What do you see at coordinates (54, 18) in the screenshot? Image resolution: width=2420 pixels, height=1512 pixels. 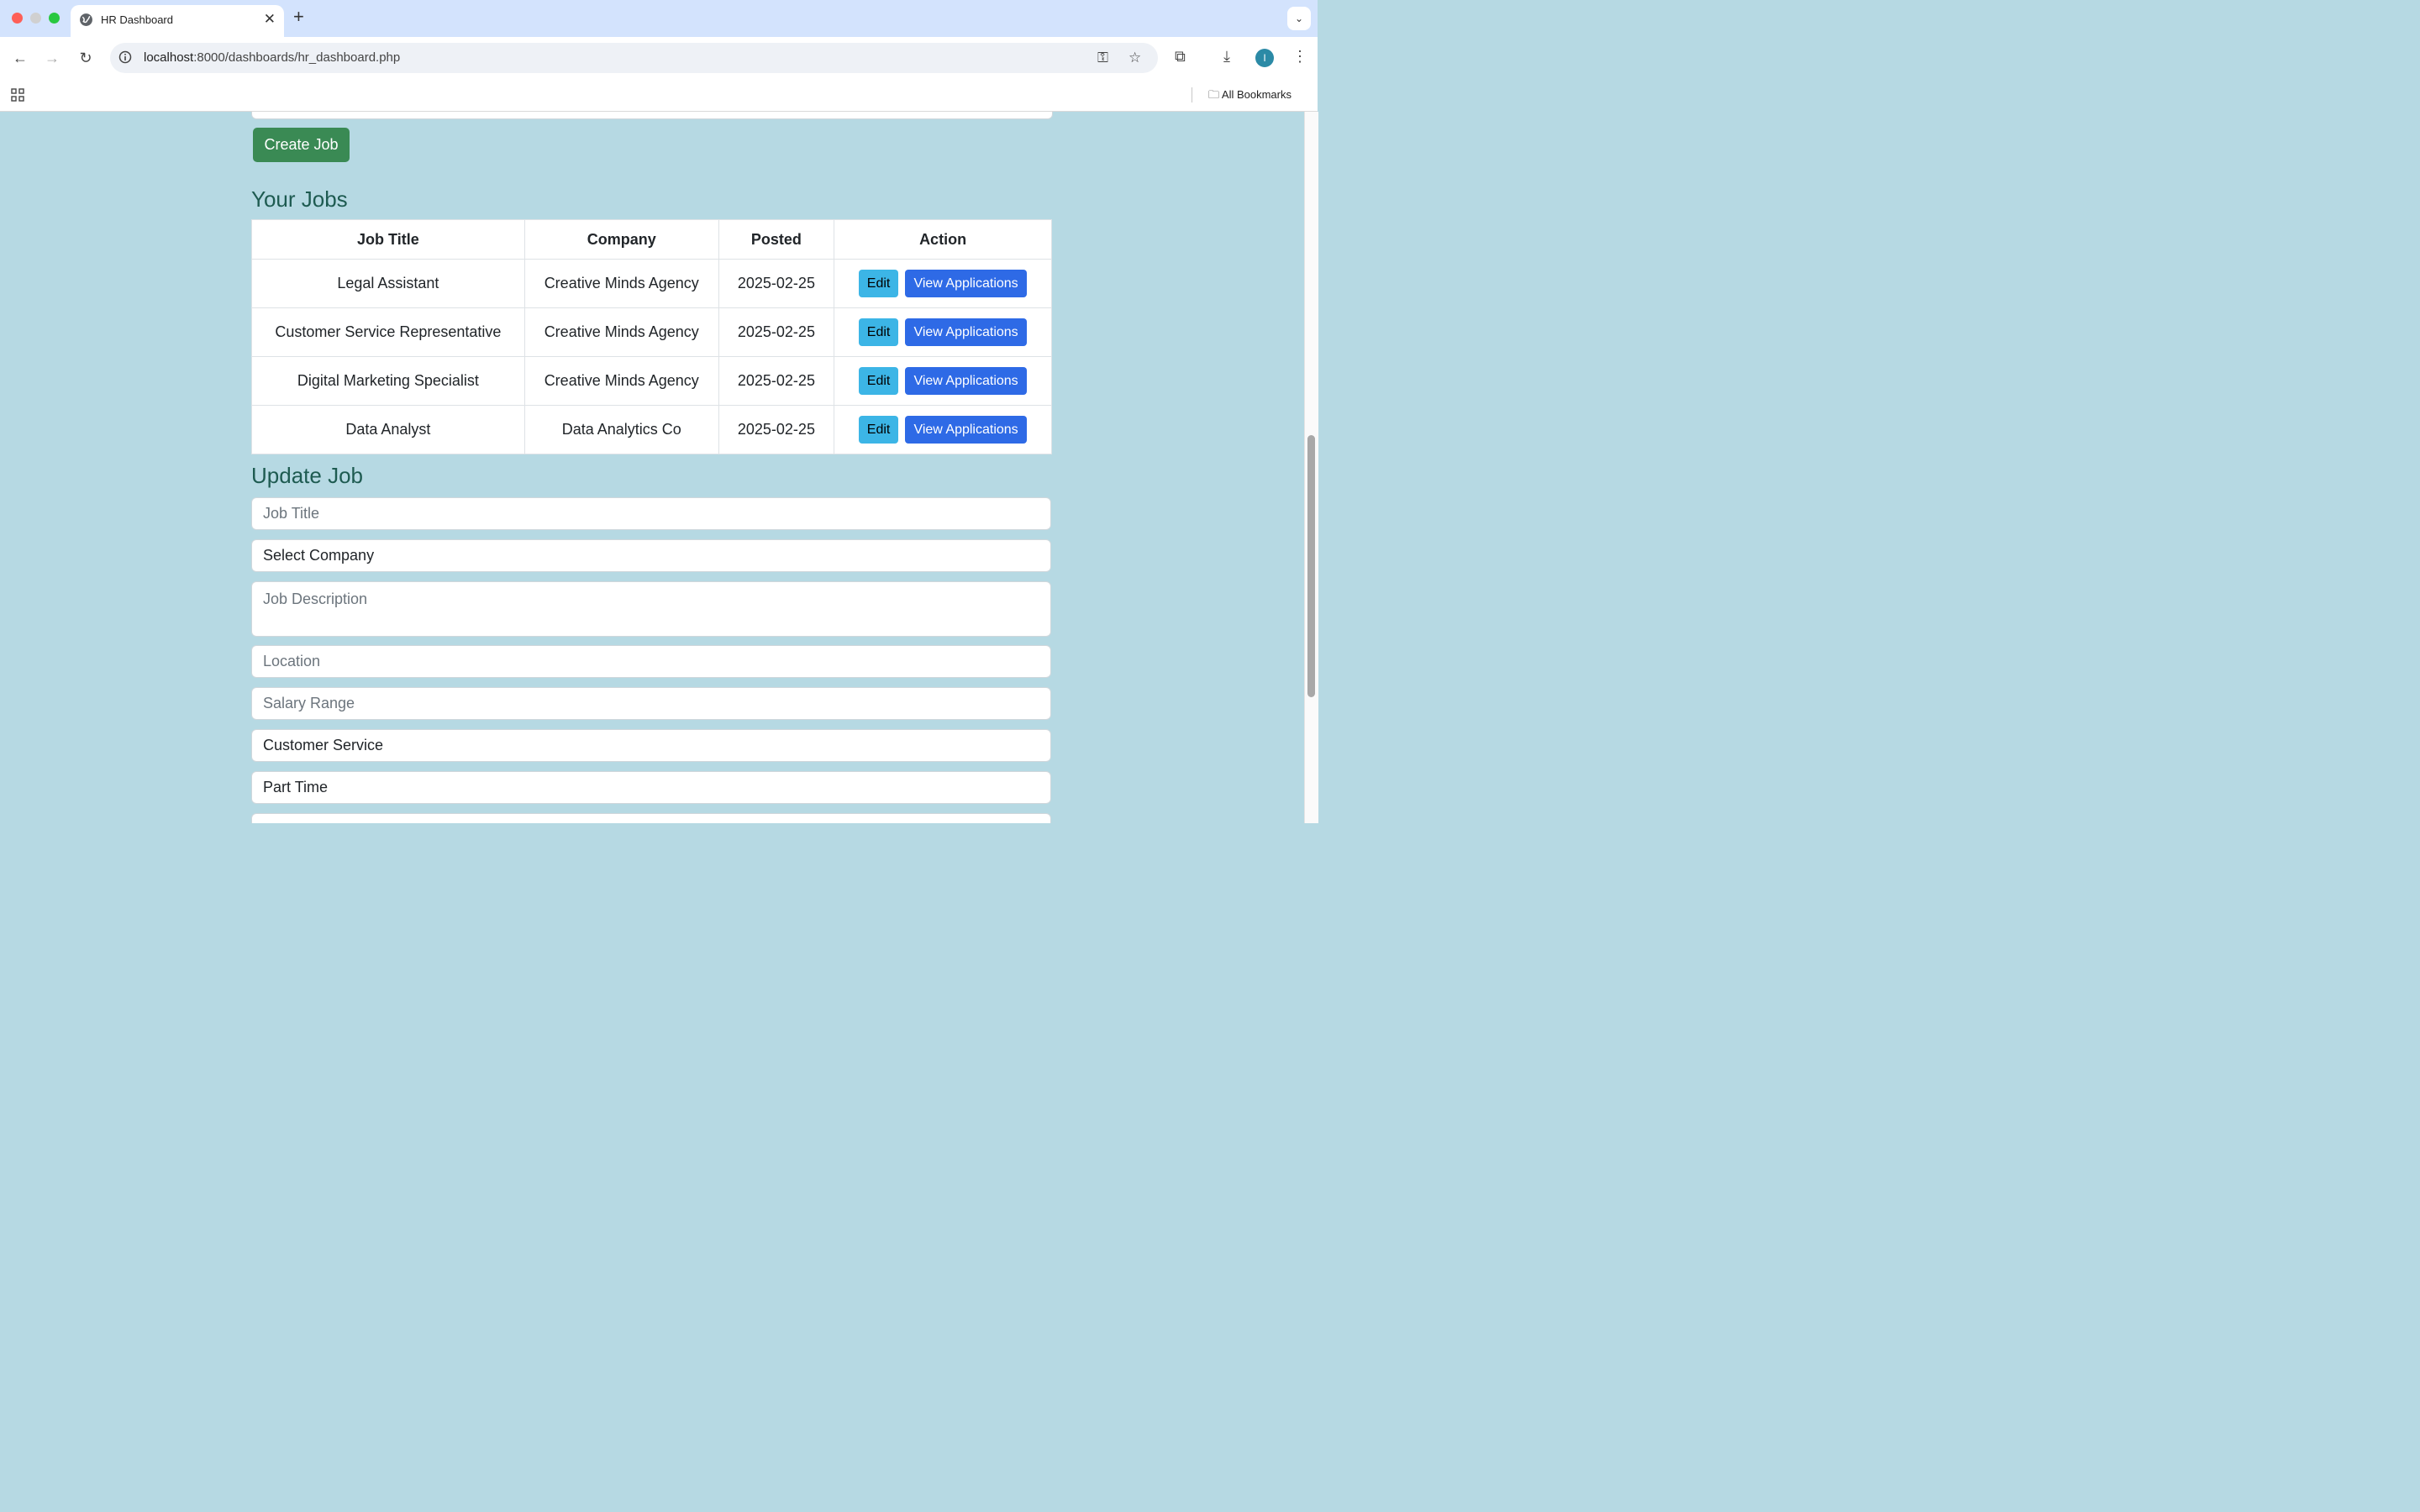 I see `maximize-window-button` at bounding box center [54, 18].